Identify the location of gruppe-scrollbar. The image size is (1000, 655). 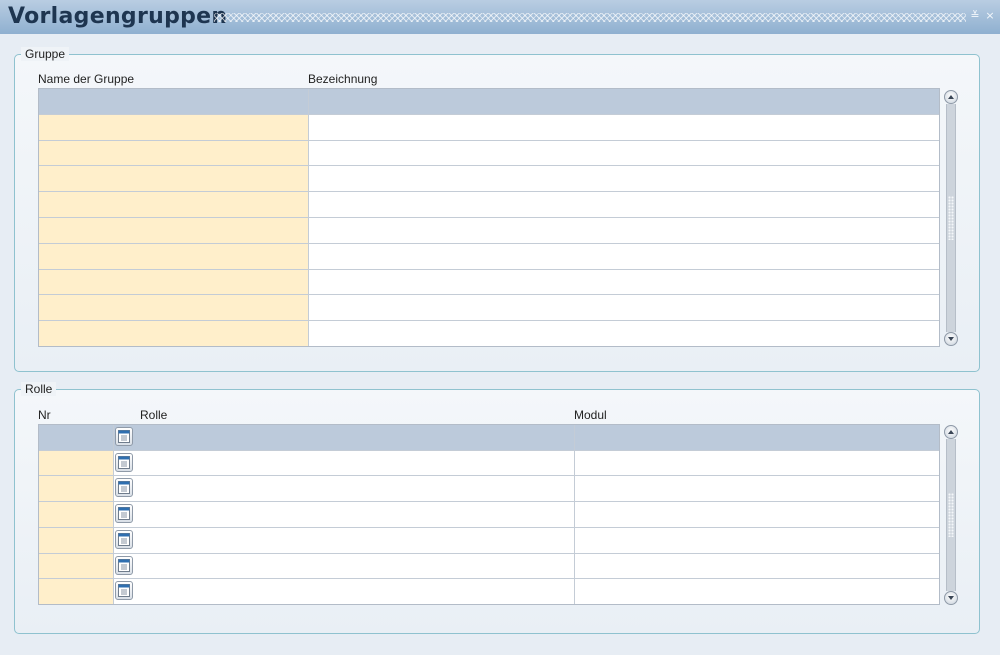
(951, 218).